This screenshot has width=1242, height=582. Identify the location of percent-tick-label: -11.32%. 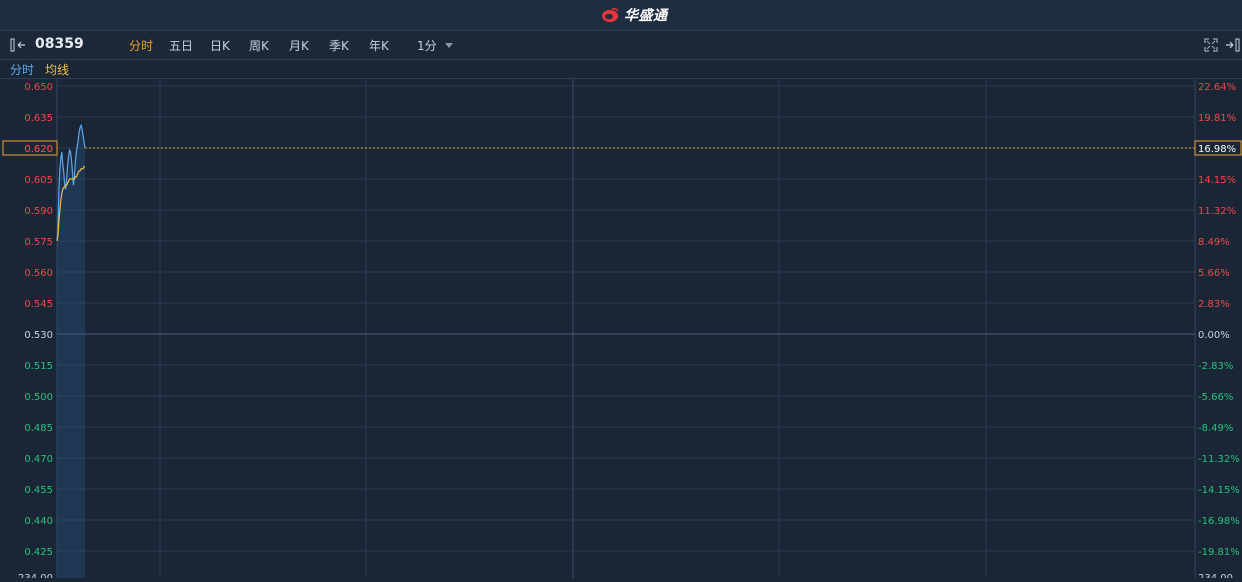
(1219, 459).